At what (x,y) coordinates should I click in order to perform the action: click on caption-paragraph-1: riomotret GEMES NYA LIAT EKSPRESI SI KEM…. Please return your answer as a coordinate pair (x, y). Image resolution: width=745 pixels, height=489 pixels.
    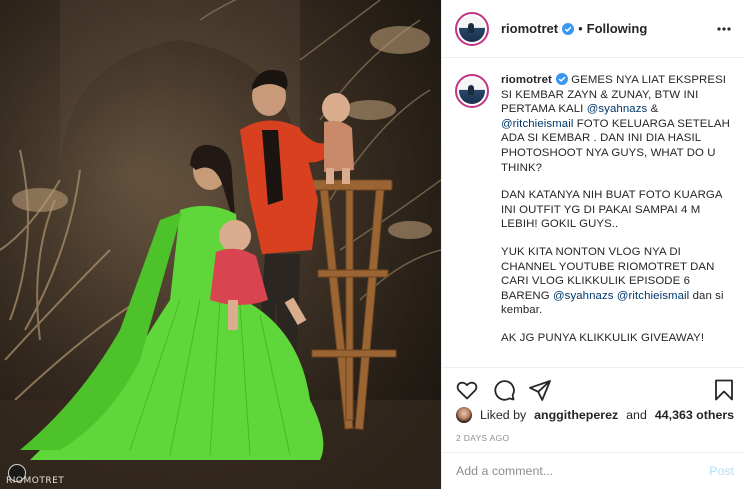
    Looking at the image, I should click on (616, 124).